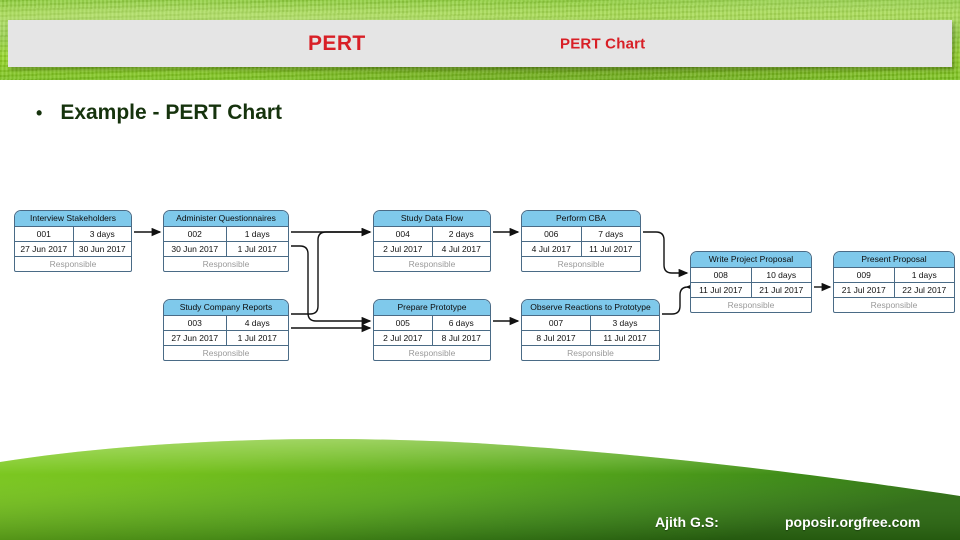 The image size is (960, 540). I want to click on bullet-line: • Example - PERT Chart, so click(159, 113).